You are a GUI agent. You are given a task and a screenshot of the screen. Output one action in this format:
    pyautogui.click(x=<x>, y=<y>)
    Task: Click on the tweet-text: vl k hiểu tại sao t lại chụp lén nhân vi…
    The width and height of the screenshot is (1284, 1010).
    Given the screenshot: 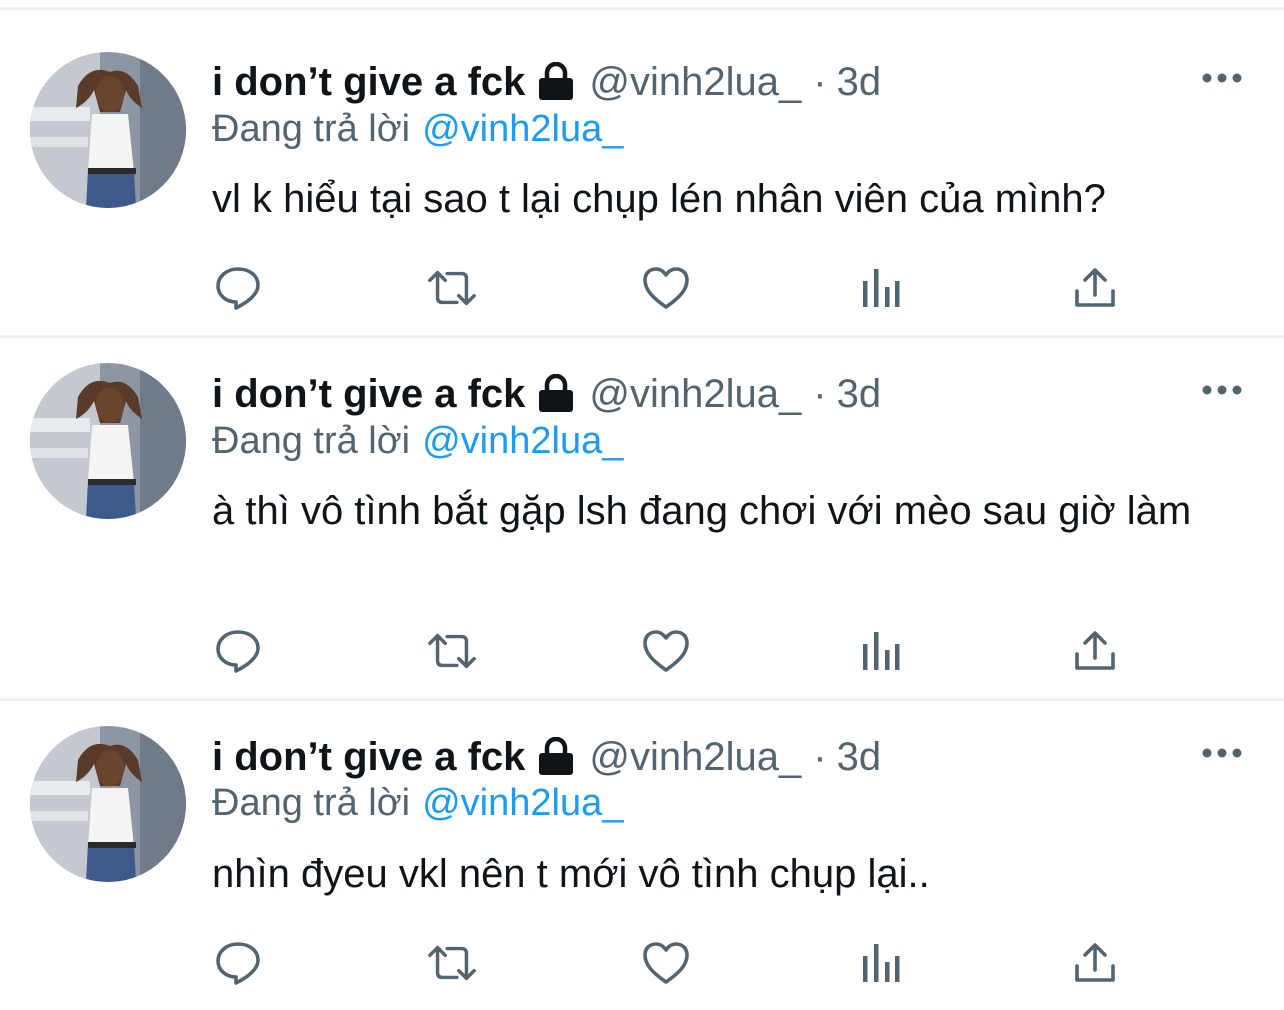 What is the action you would take?
    pyautogui.click(x=659, y=199)
    